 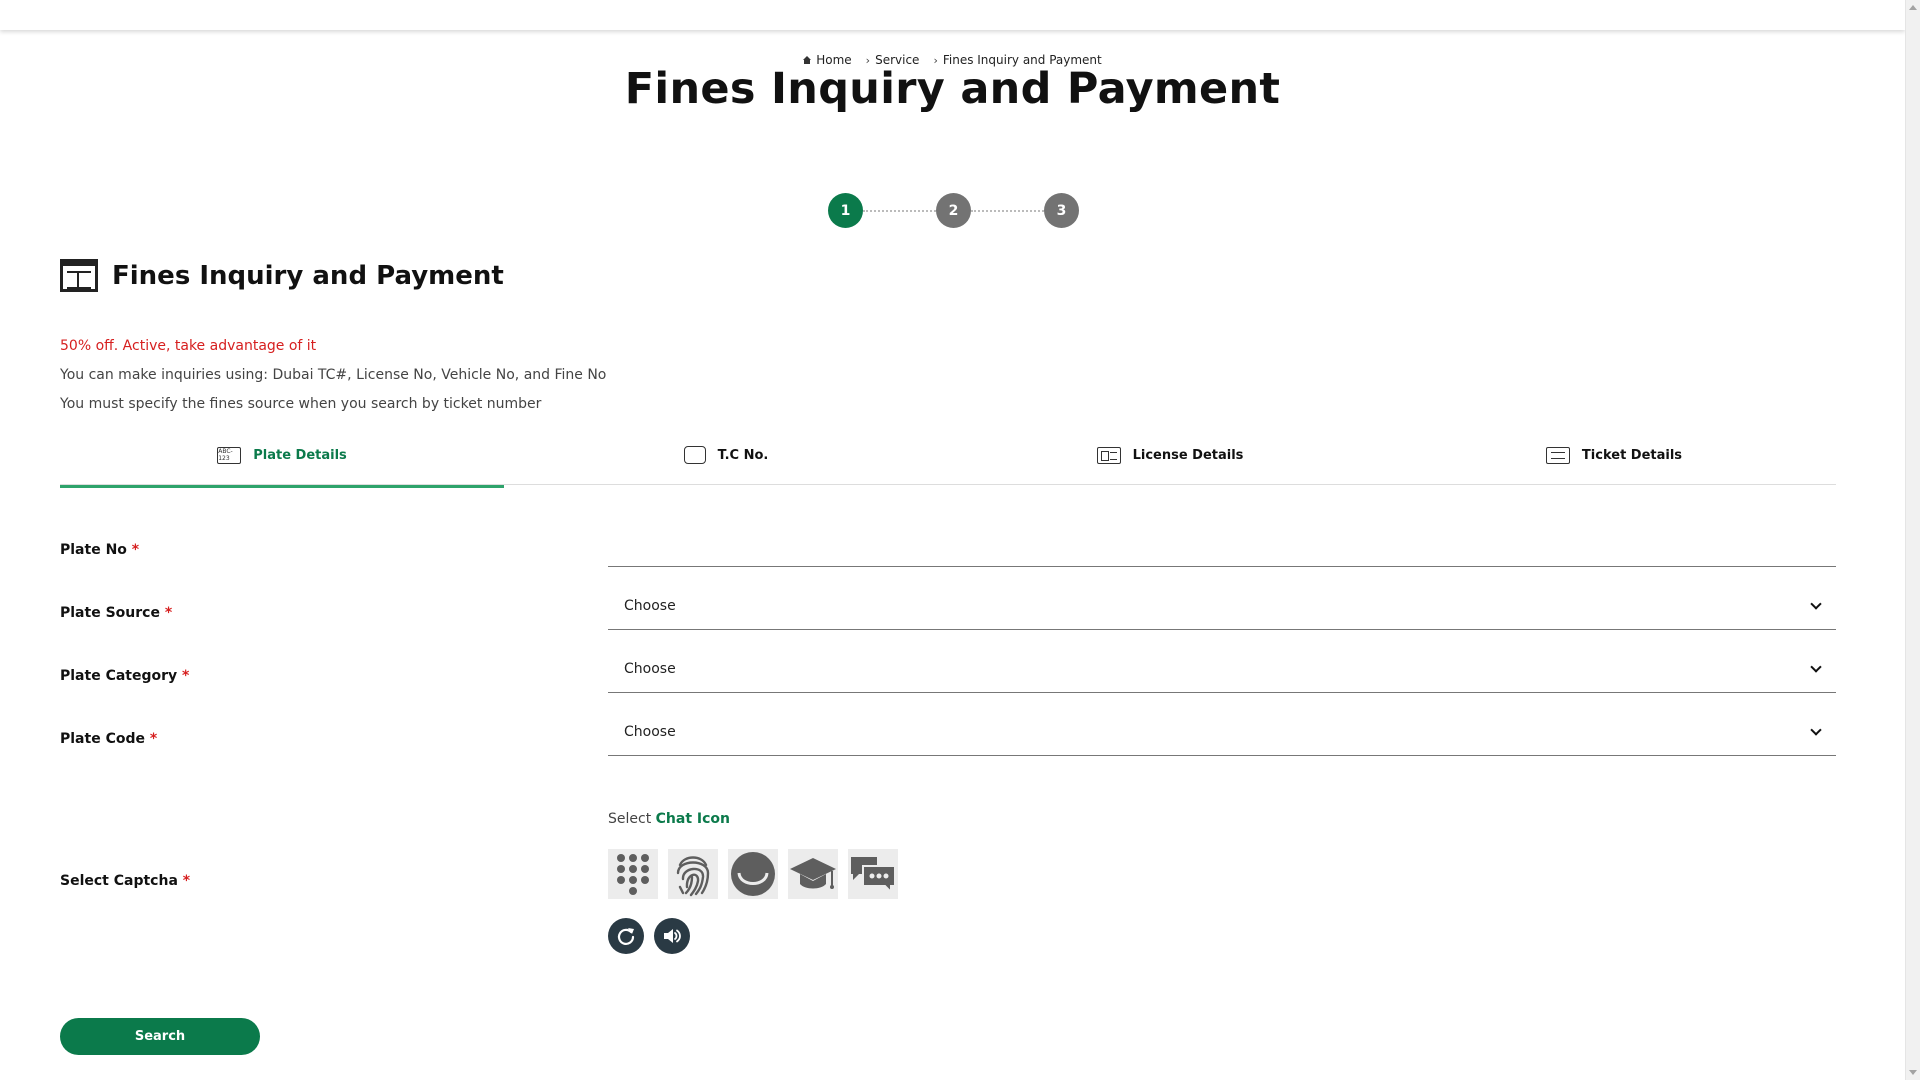 I want to click on fingerprint-icon, so click(x=693, y=876).